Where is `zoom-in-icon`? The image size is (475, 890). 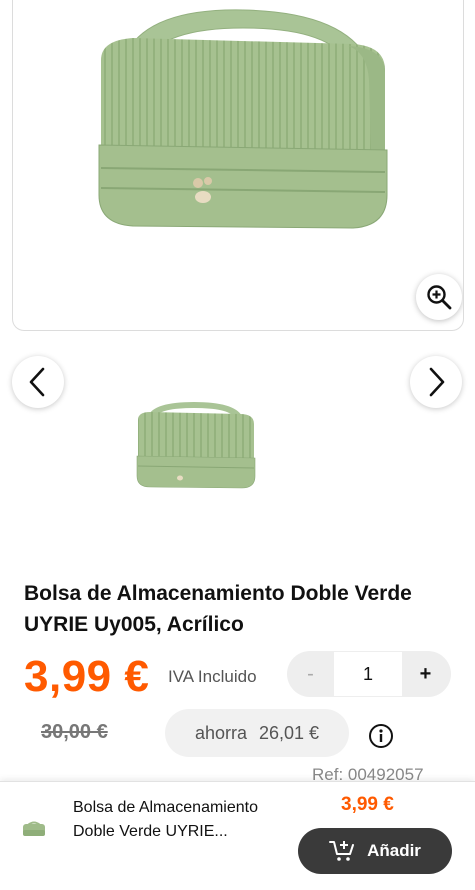 zoom-in-icon is located at coordinates (439, 297).